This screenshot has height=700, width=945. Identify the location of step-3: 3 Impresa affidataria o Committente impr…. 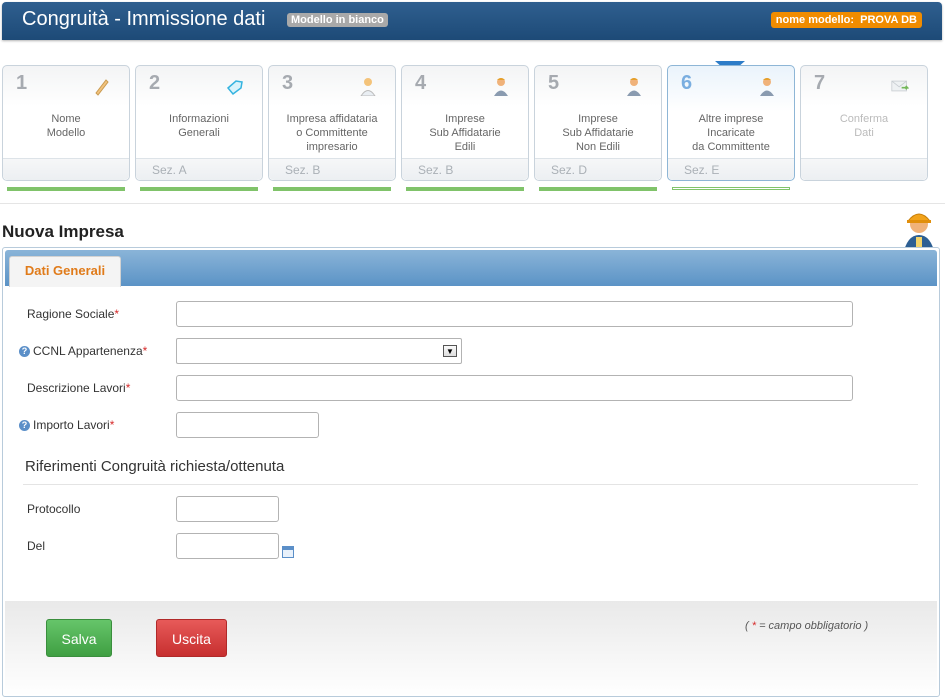
(332, 123).